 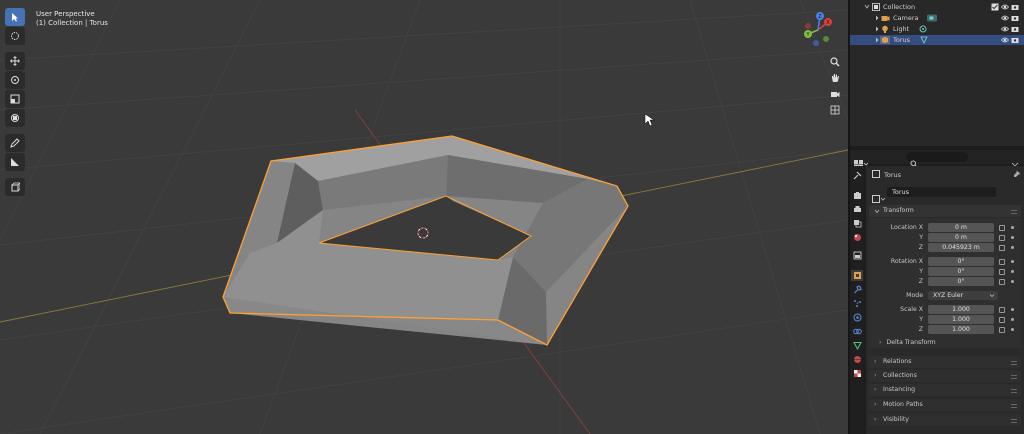 I want to click on location-y-field: 0 m, so click(x=961, y=237).